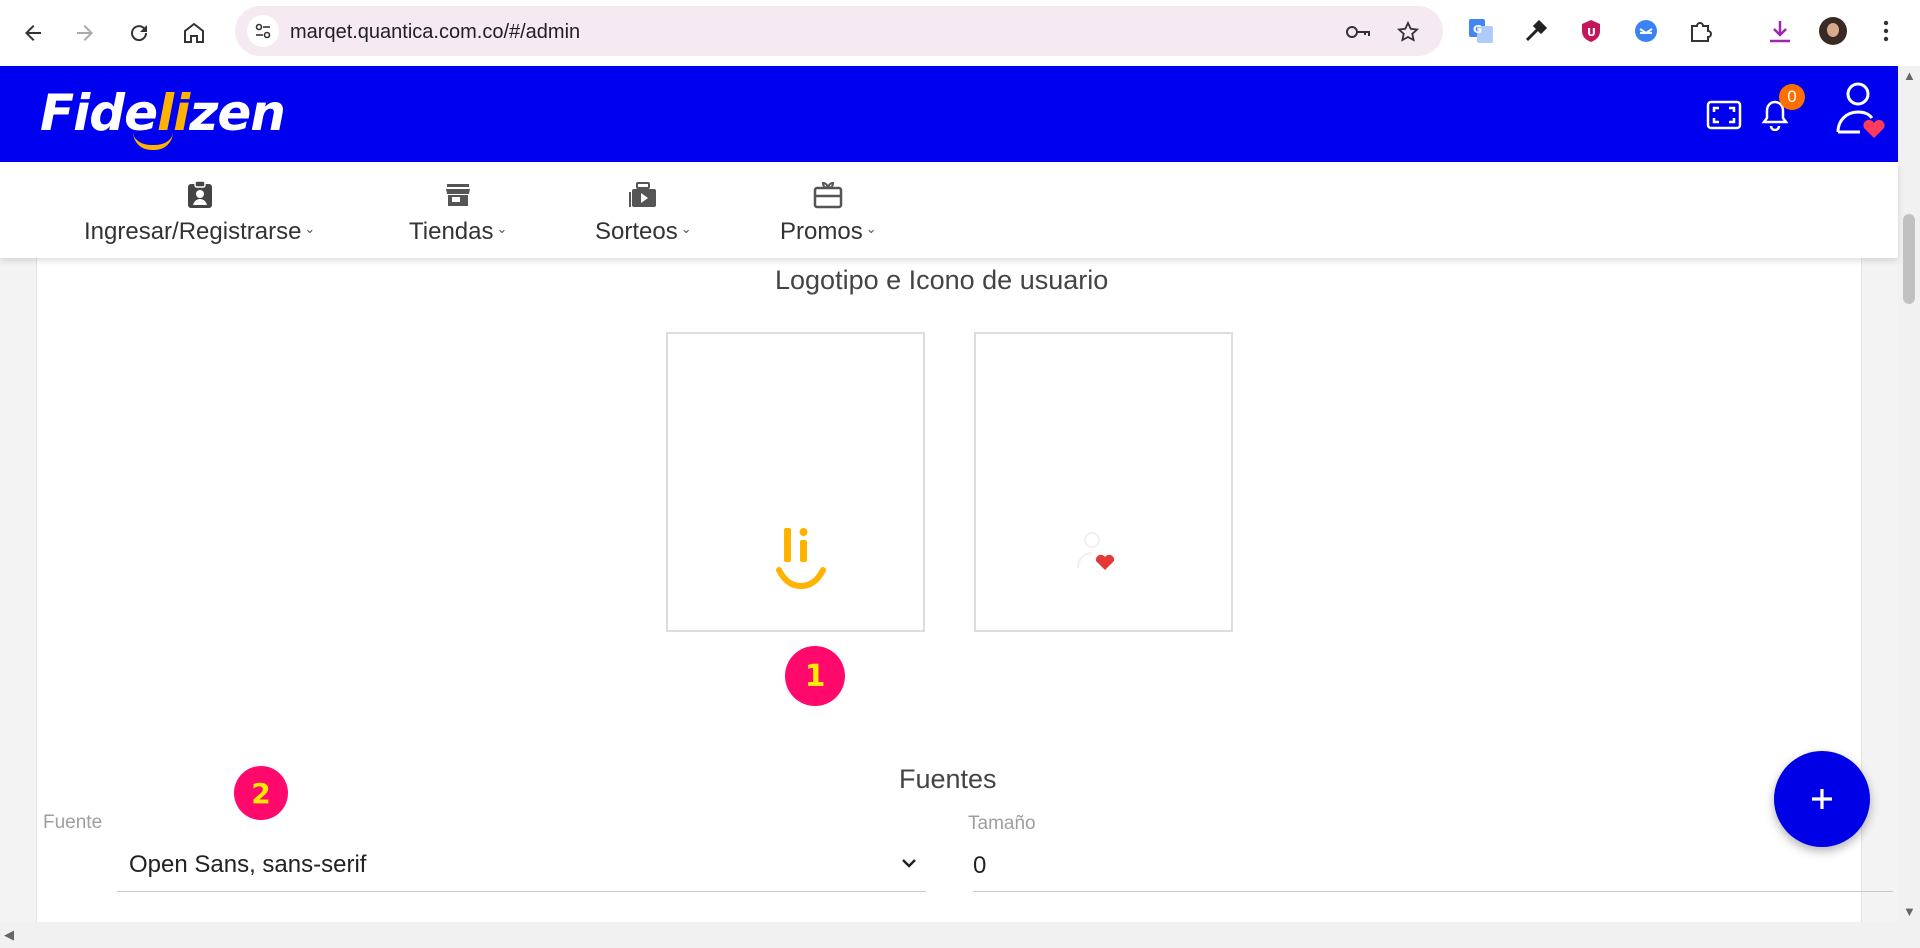 The image size is (1920, 948). What do you see at coordinates (1358, 32) in the screenshot?
I see `password-key-icon` at bounding box center [1358, 32].